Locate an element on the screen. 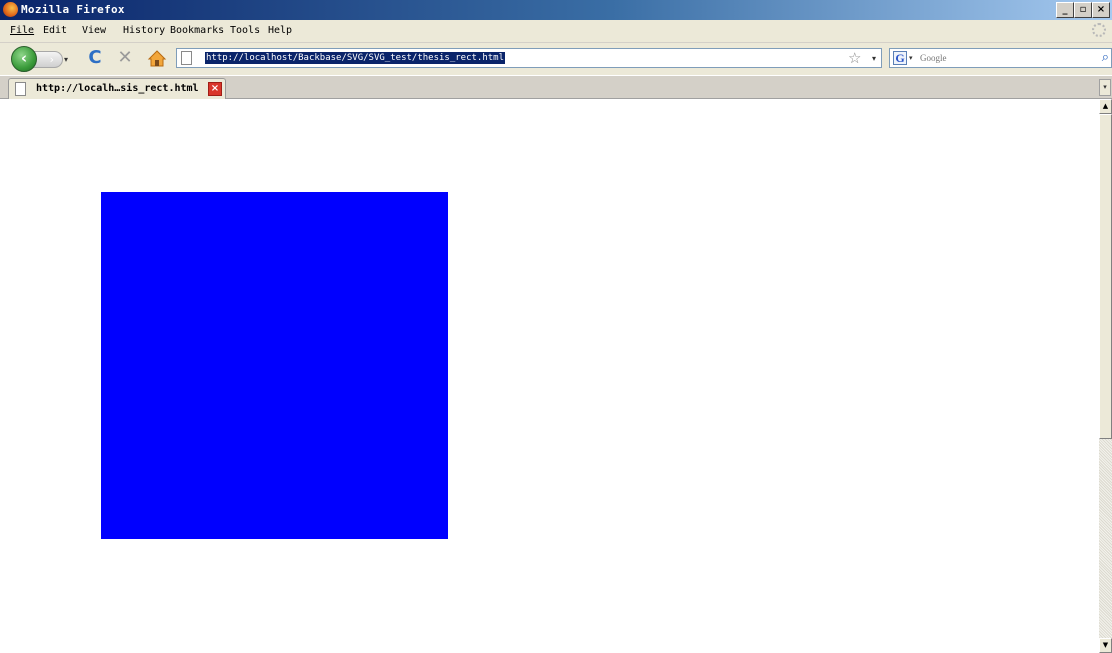 The height and width of the screenshot is (653, 1112). tab-active: http://localh…sis_rect.html × is located at coordinates (117, 88).